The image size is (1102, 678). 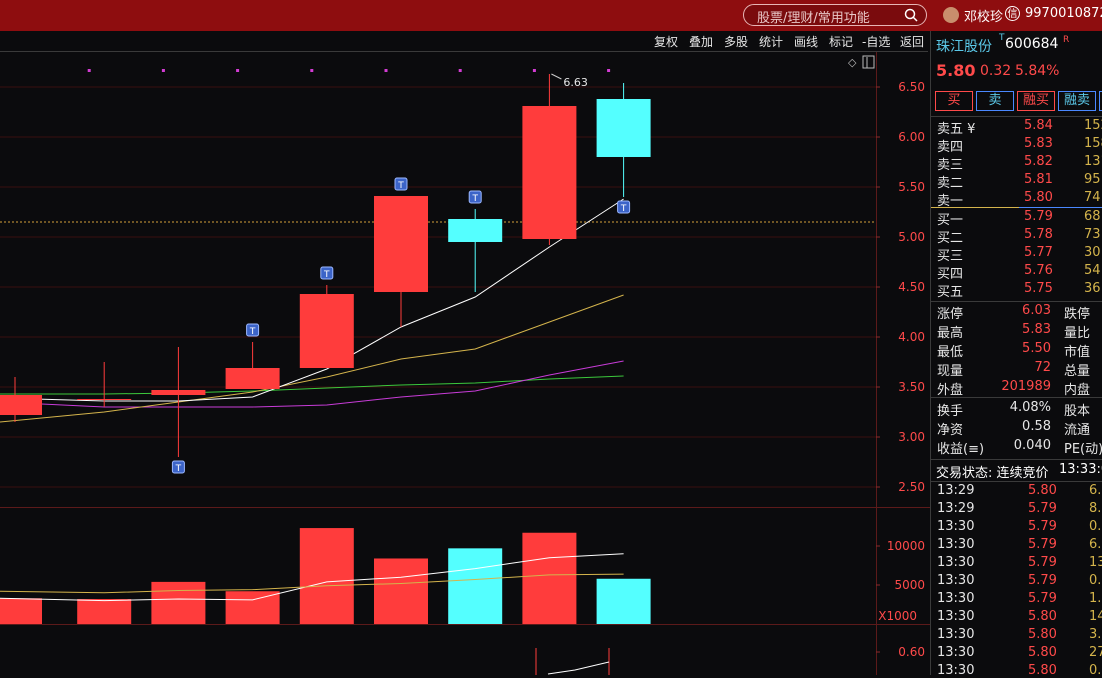 What do you see at coordinates (912, 41) in the screenshot?
I see `tool-back: 返回` at bounding box center [912, 41].